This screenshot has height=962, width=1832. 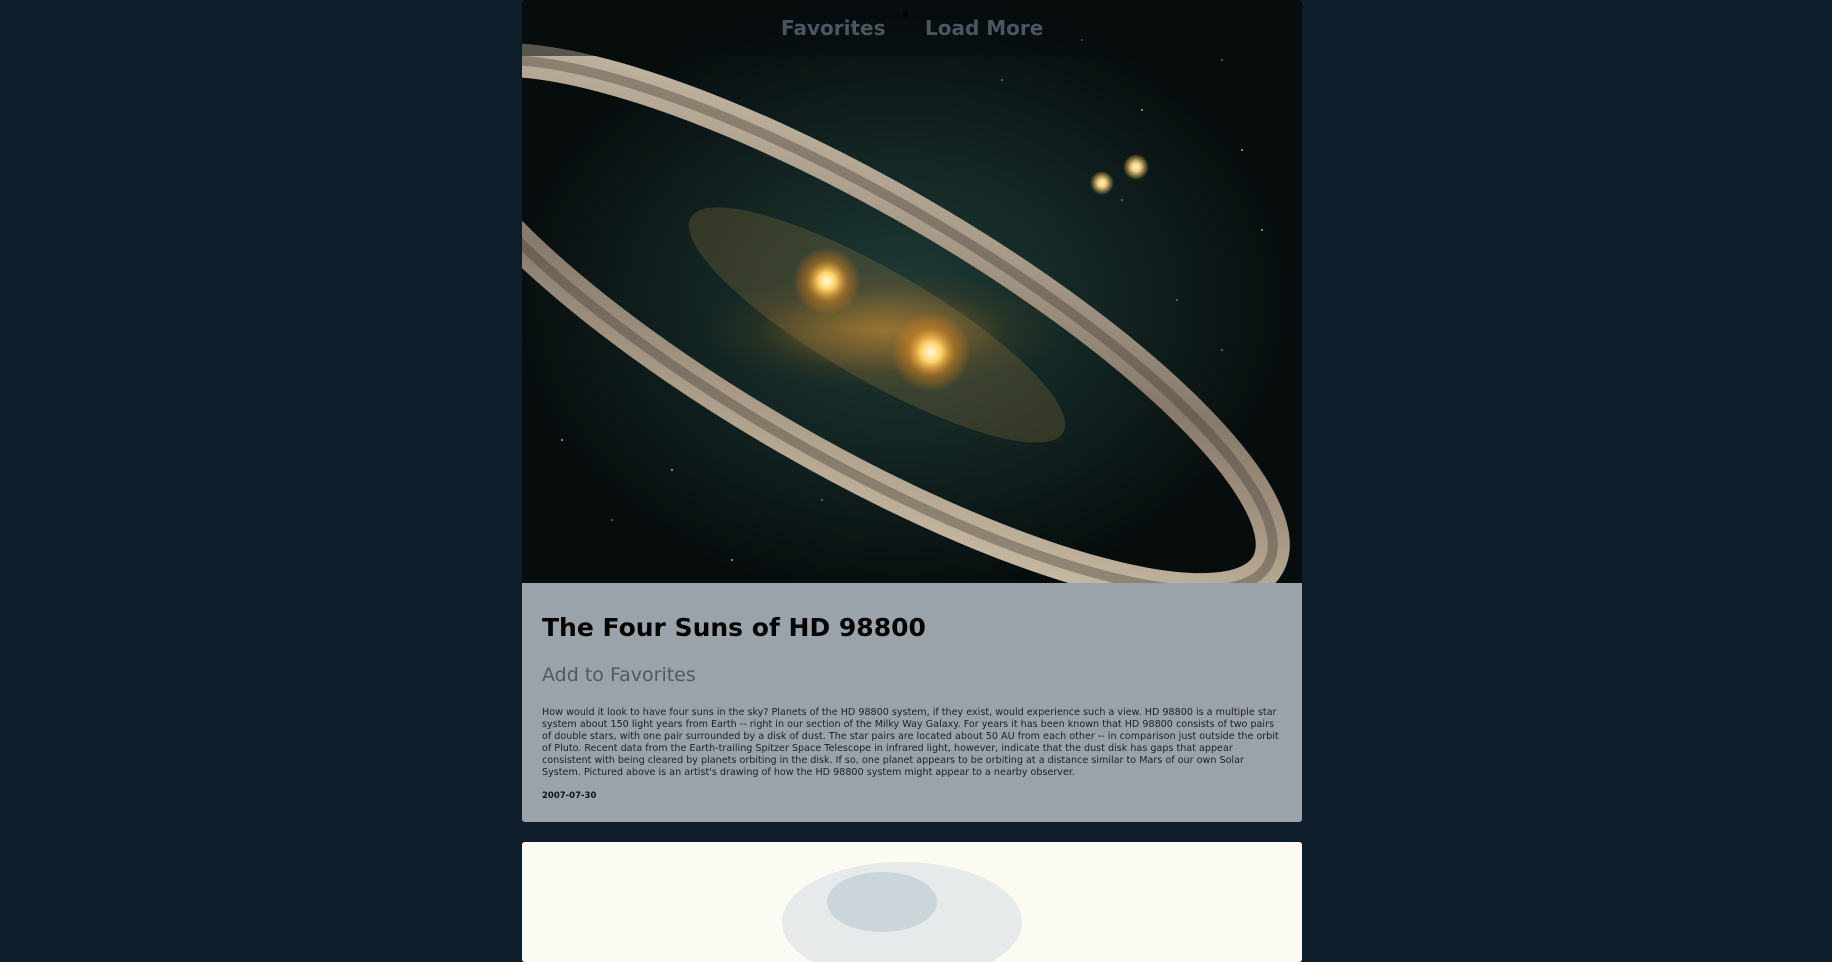 I want to click on top-nav: Favorites Load More, so click(x=912, y=28).